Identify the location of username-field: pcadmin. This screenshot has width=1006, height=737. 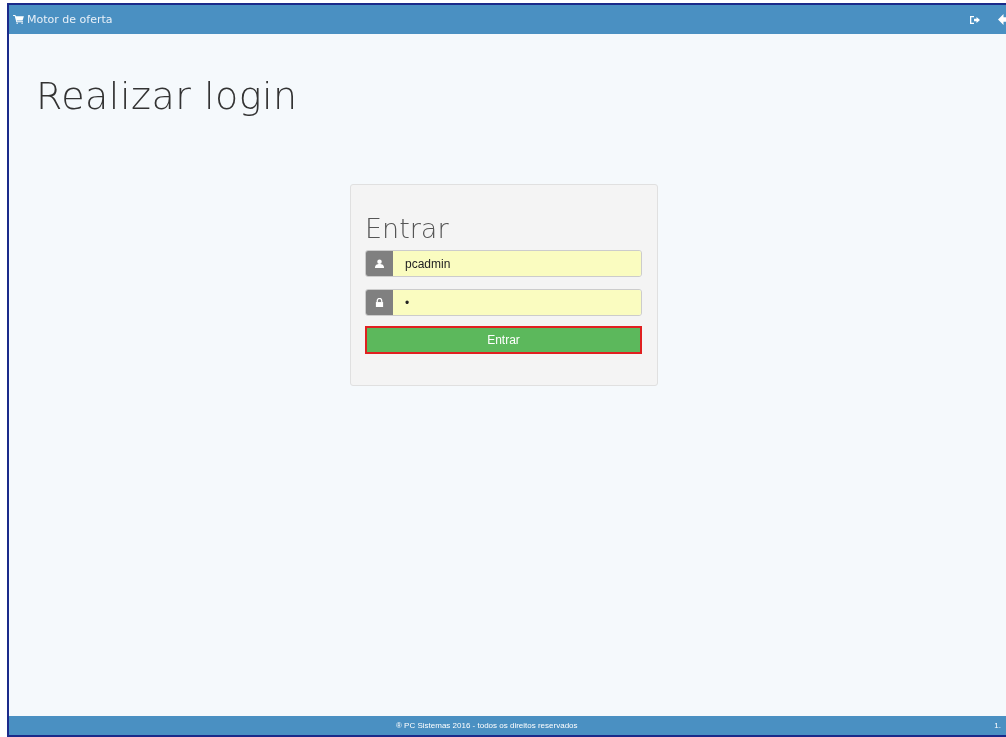
(503, 263).